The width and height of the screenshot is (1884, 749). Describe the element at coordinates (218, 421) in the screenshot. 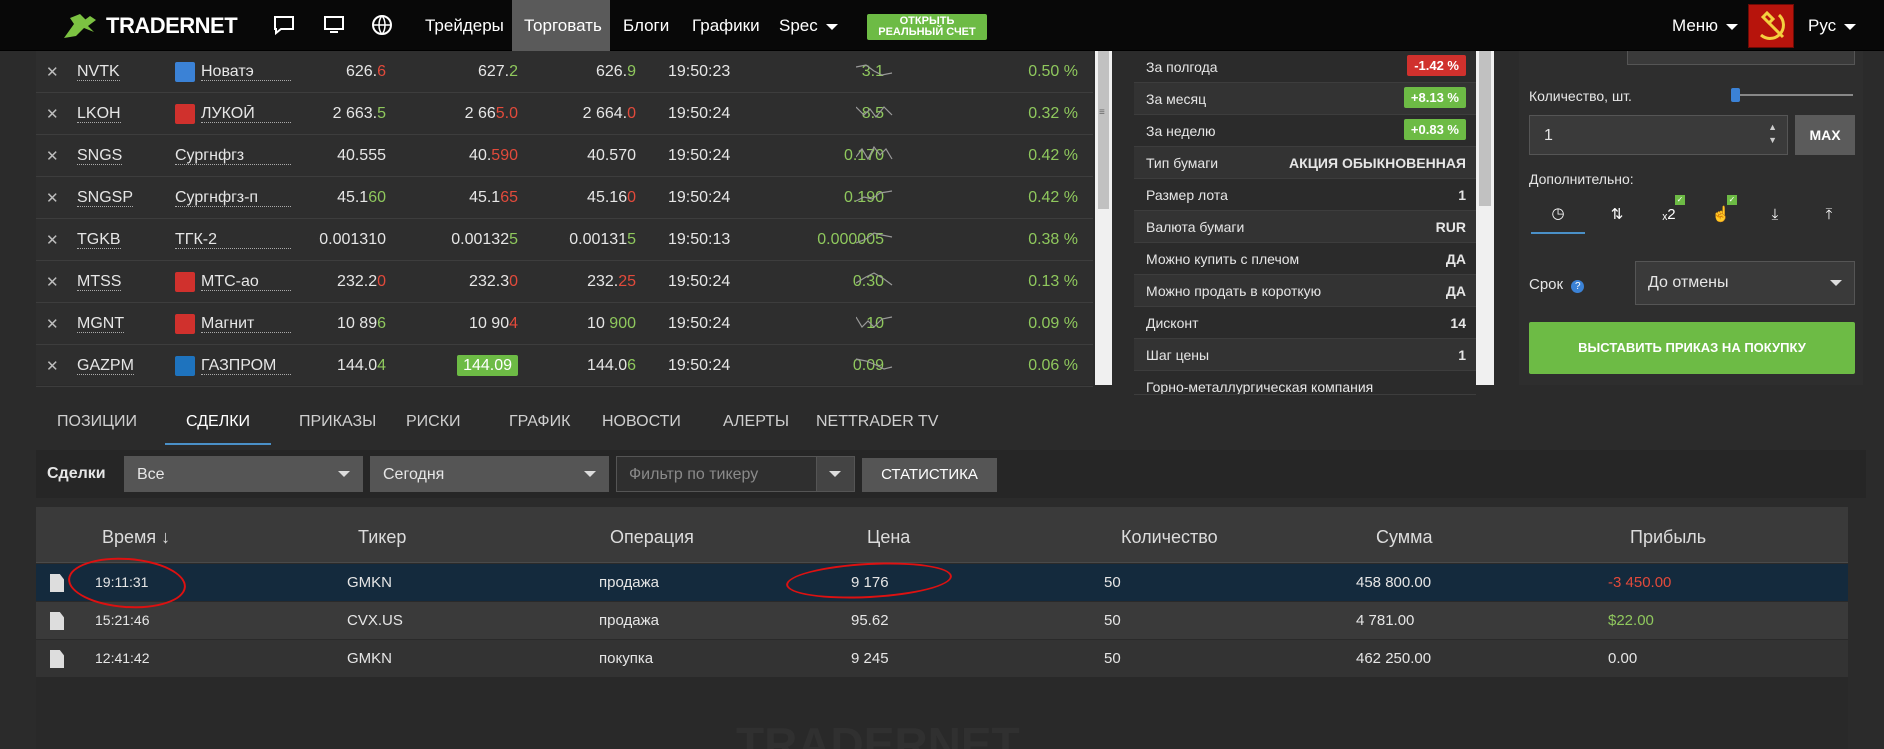

I see `tab-1: СДЕЛКИ` at that location.